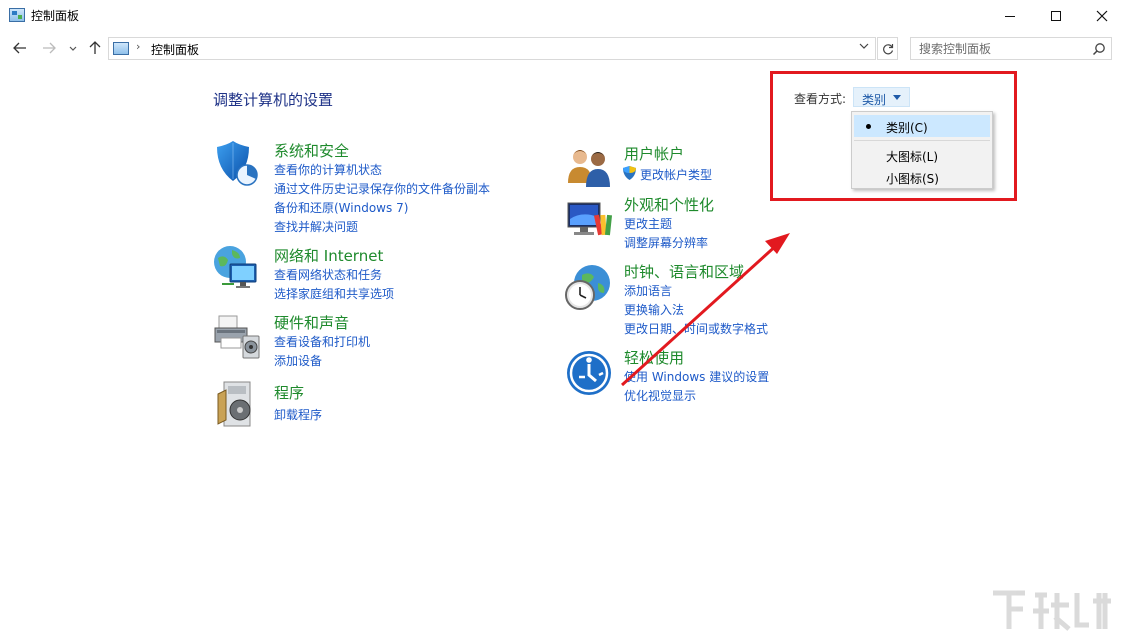 The height and width of the screenshot is (634, 1125). Describe the element at coordinates (654, 357) in the screenshot. I see `category-title-ease: 轻松使用` at that location.